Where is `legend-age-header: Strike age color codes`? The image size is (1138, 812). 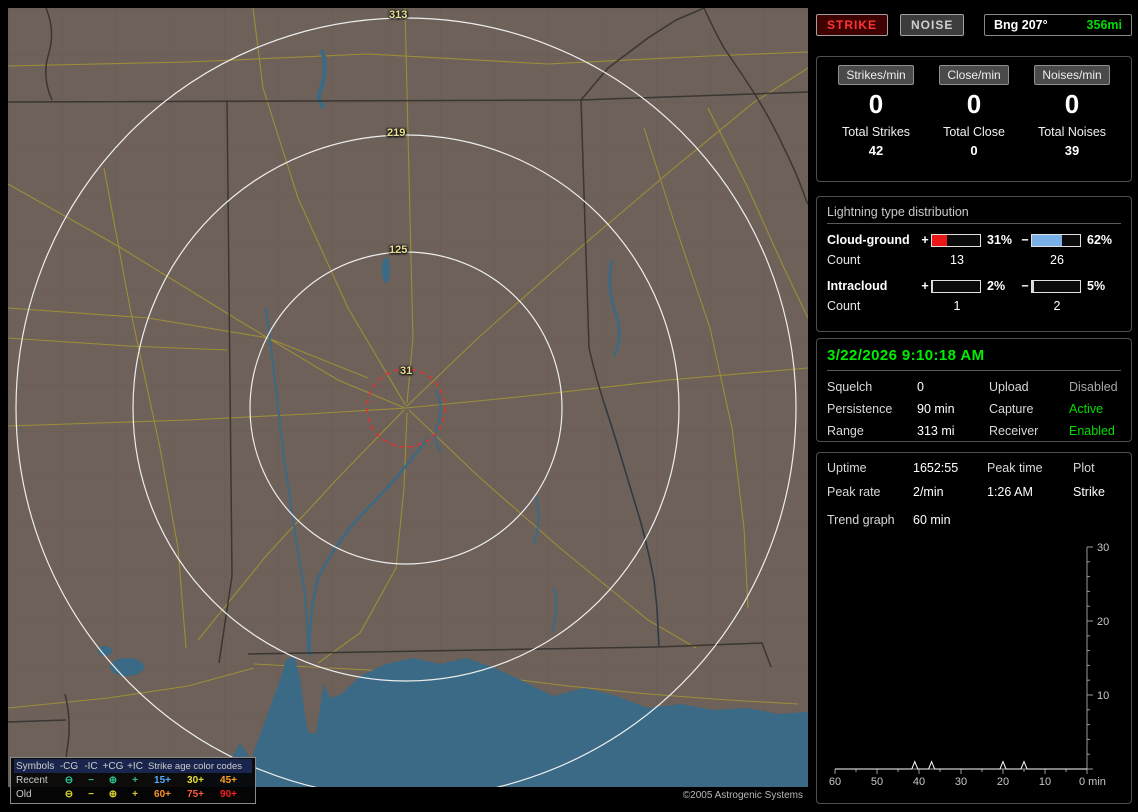
legend-age-header: Strike age color codes is located at coordinates (195, 766).